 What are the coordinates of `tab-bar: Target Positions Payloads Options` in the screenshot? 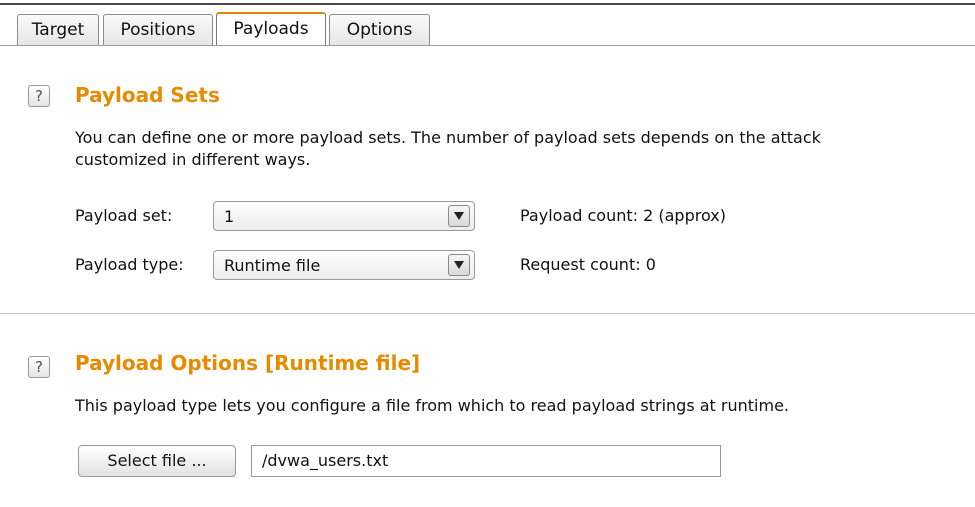 It's located at (487, 23).